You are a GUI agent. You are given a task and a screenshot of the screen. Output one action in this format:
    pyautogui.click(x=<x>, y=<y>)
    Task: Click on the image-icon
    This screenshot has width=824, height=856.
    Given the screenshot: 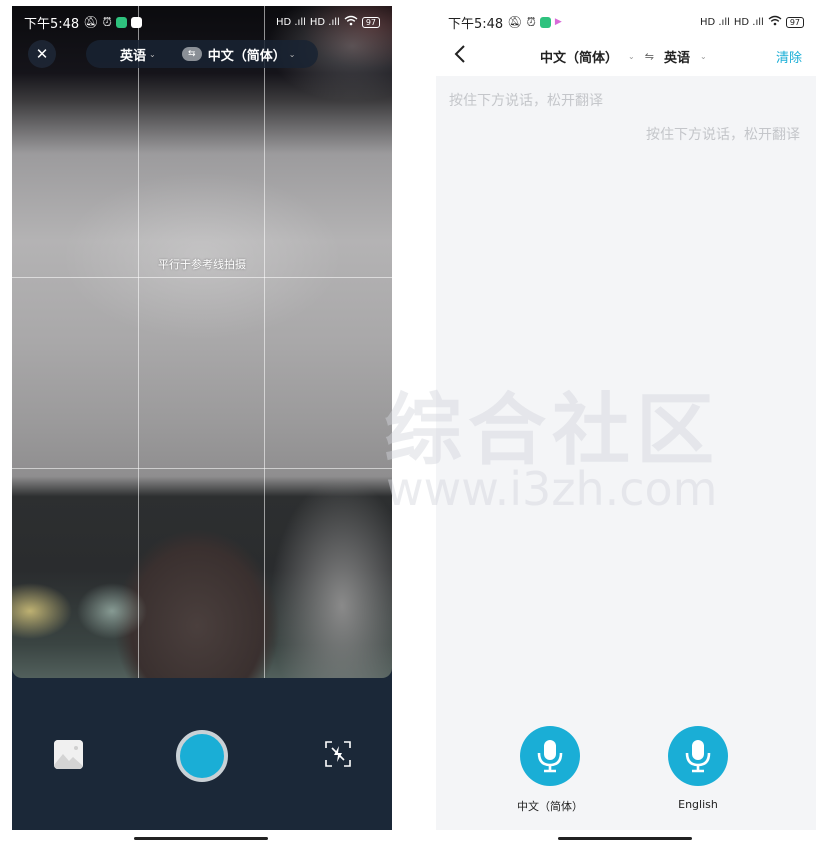 What is the action you would take?
    pyautogui.click(x=68, y=754)
    